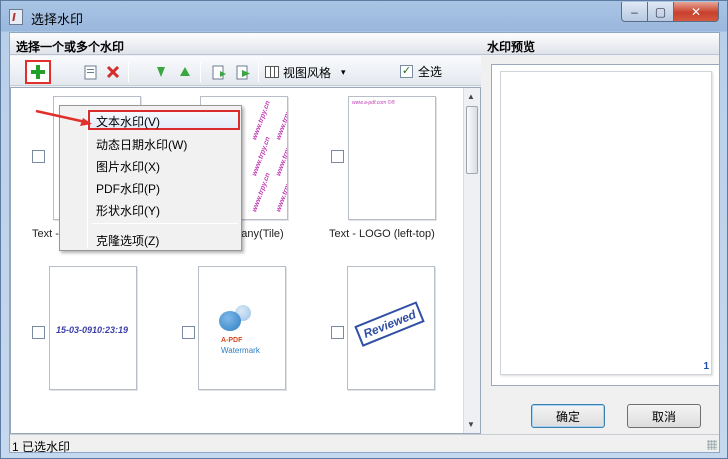 Image resolution: width=728 pixels, height=459 pixels. Describe the element at coordinates (165, 165) in the screenshot. I see `menu-item-image-watermark: 图片水印(X)` at that location.